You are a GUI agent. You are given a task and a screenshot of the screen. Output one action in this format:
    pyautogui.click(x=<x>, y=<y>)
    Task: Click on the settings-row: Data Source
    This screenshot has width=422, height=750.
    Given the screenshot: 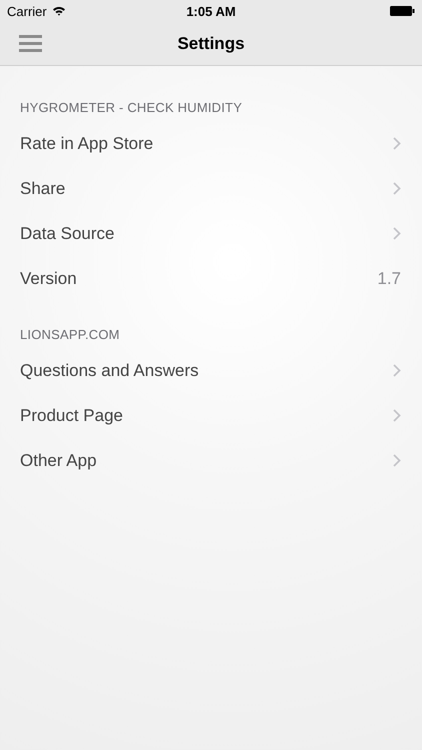 What is the action you would take?
    pyautogui.click(x=211, y=233)
    